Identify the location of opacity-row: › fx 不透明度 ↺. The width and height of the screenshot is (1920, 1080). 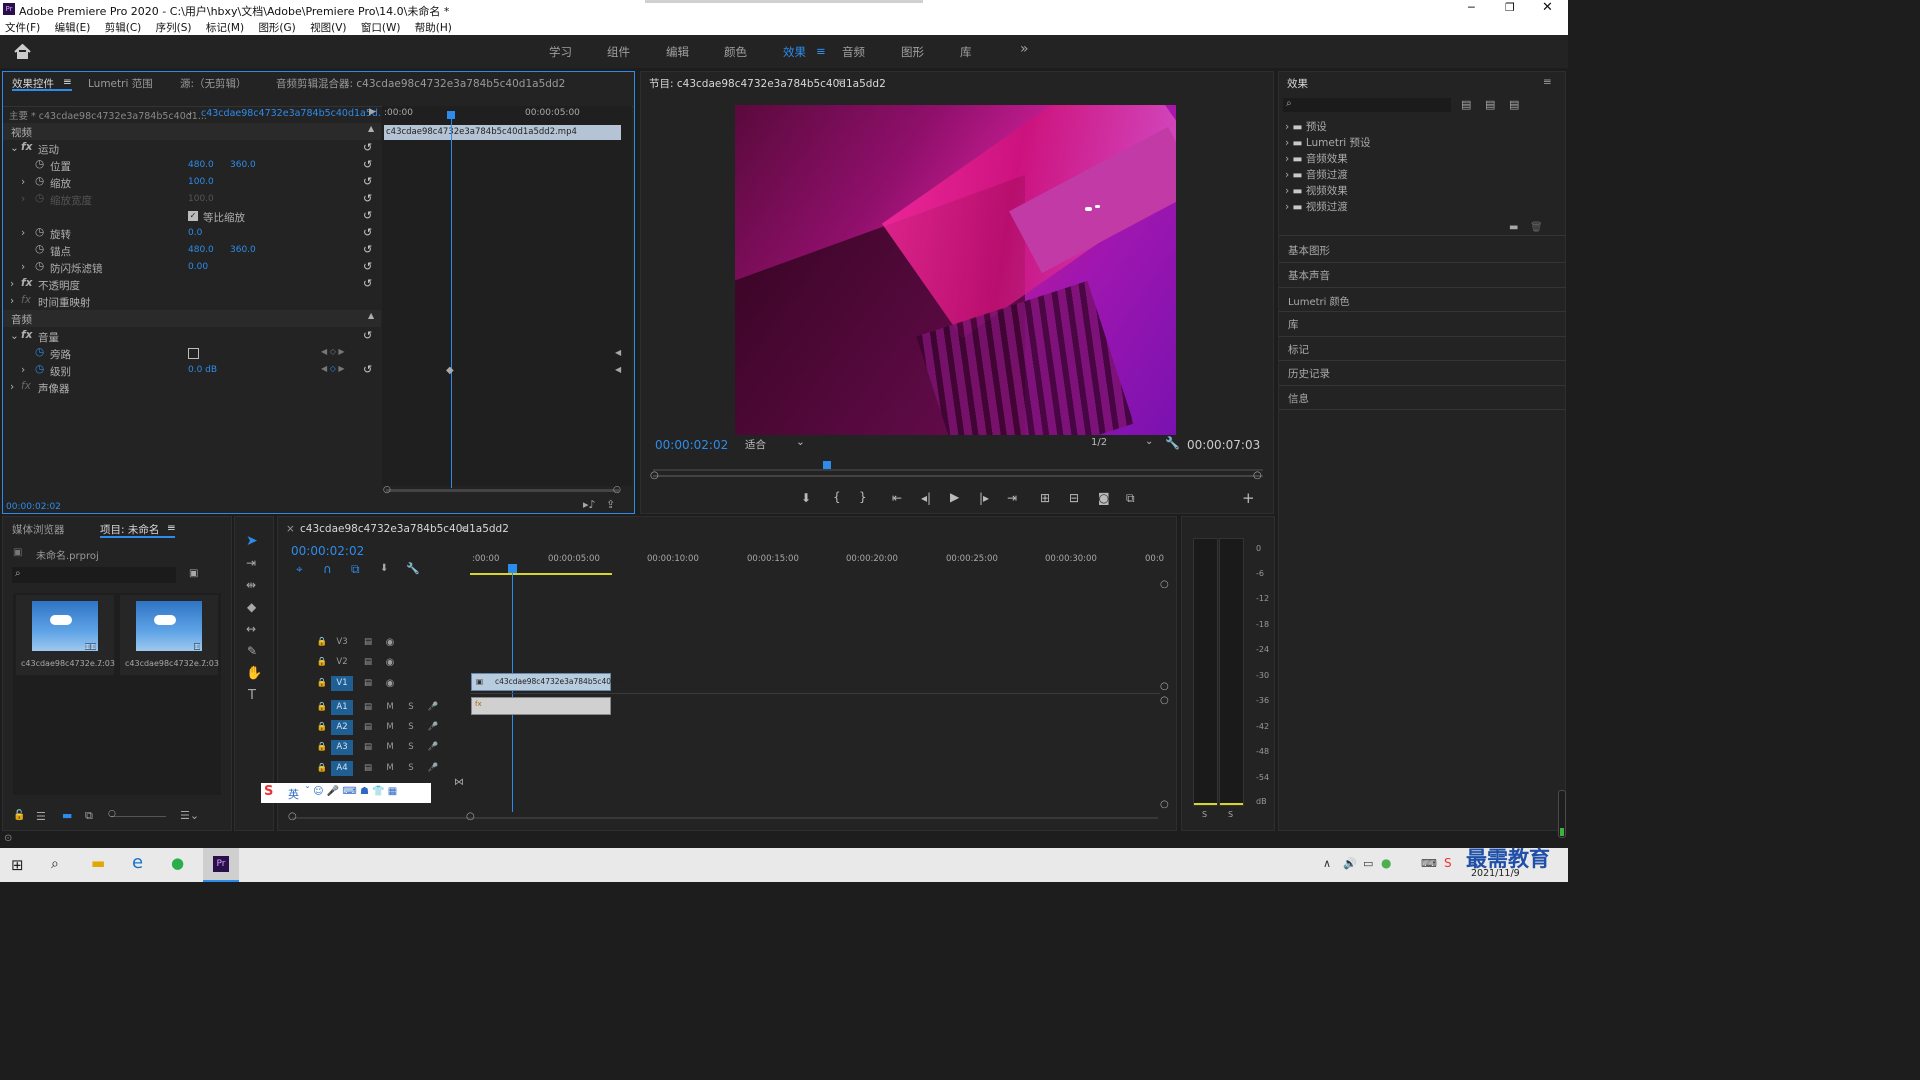
(192, 284).